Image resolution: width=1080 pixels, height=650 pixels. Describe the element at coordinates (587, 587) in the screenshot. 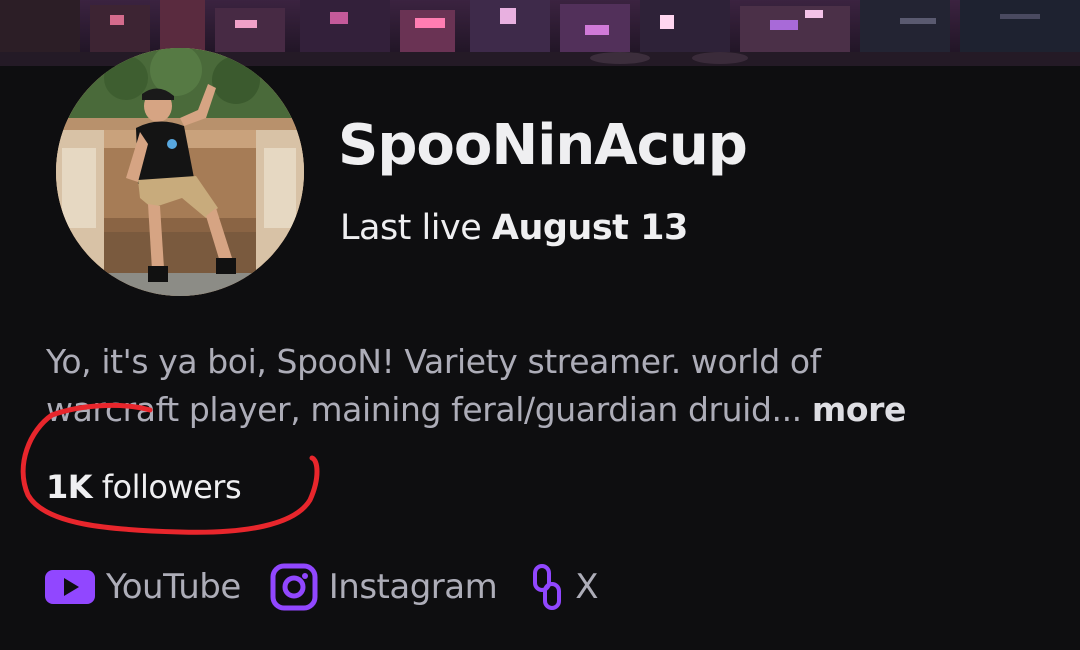

I see `x-label: X` at that location.